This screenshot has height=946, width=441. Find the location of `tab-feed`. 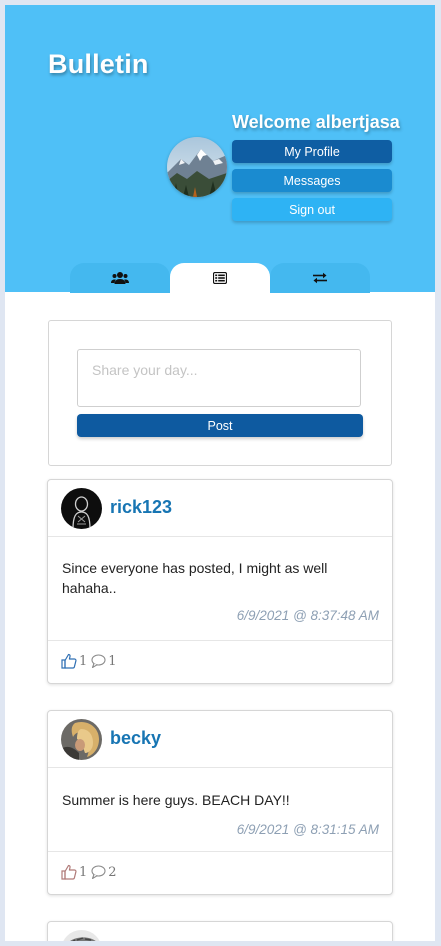

tab-feed is located at coordinates (220, 278).